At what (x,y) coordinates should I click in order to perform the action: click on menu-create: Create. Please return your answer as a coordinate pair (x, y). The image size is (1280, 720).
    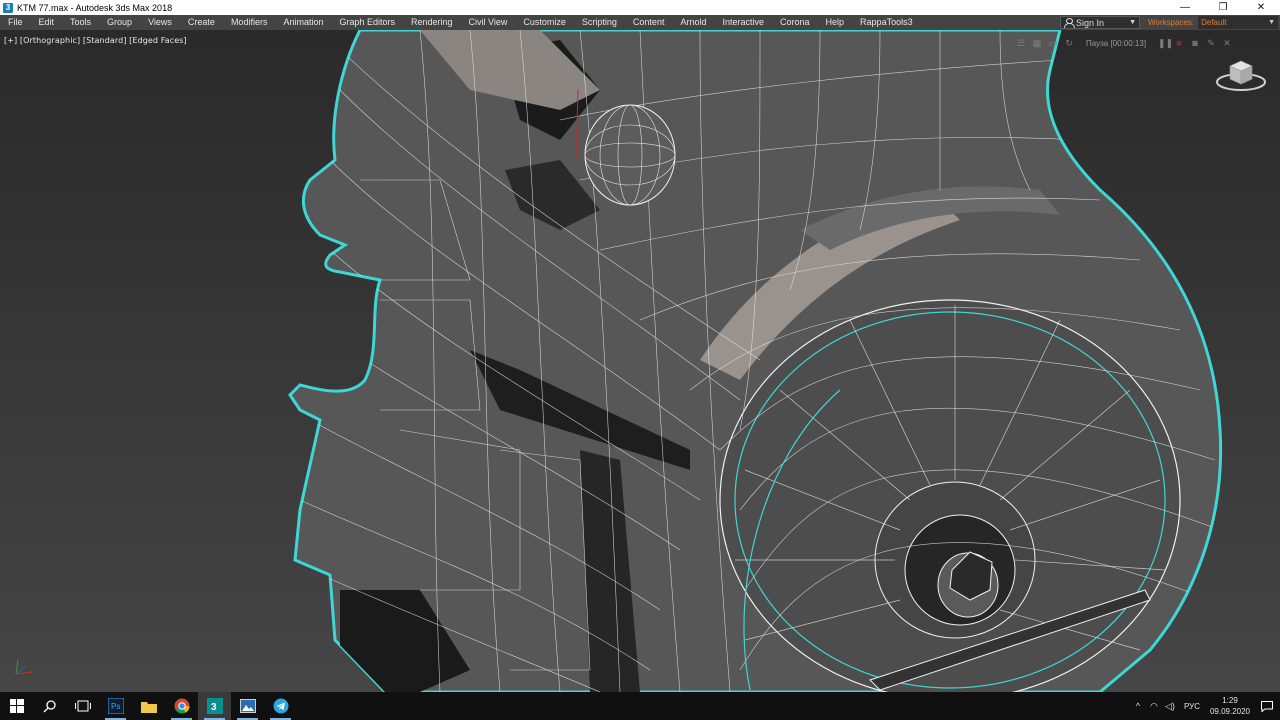
    Looking at the image, I should click on (201, 22).